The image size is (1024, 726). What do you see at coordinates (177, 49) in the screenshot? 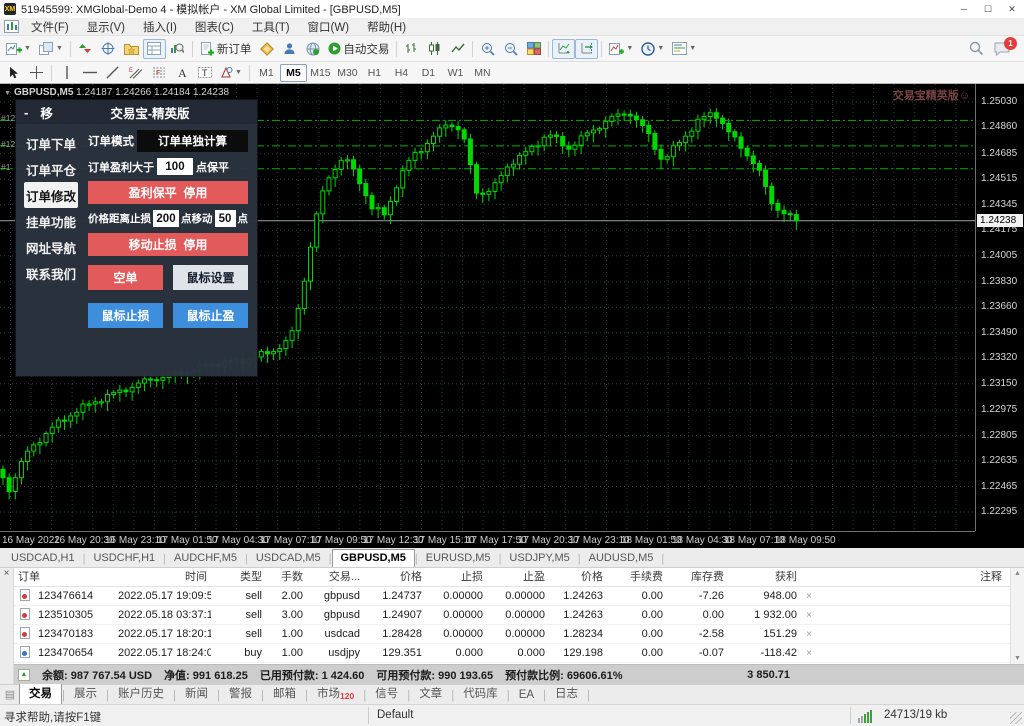
I see `strategy-tester-button` at bounding box center [177, 49].